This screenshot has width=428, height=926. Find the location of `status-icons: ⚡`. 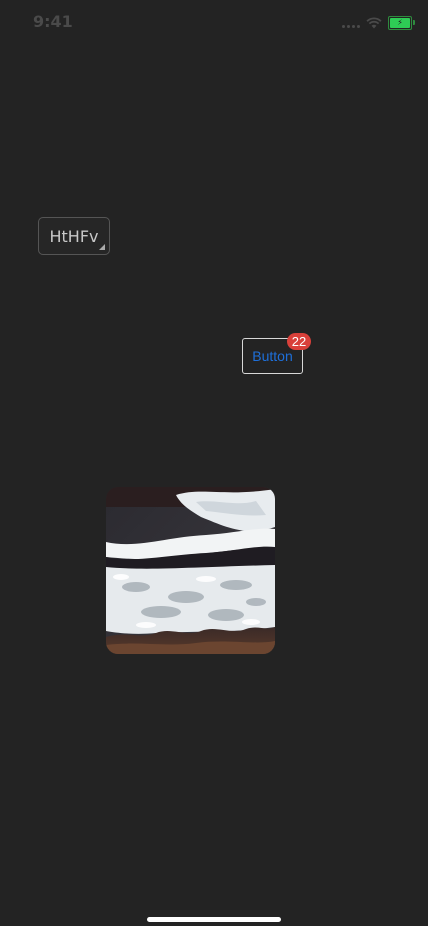

status-icons: ⚡ is located at coordinates (378, 23).